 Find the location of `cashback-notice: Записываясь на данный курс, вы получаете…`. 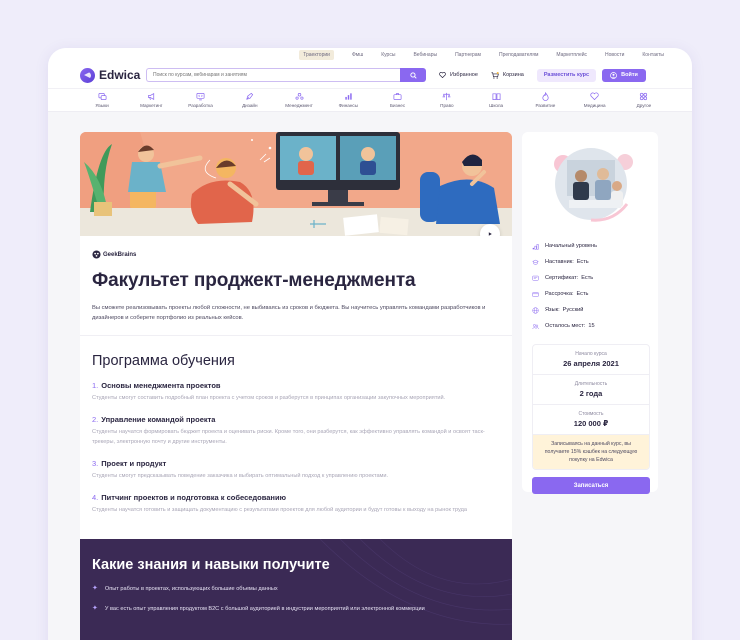

cashback-notice: Записываясь на данный курс, вы получаете… is located at coordinates (591, 452).